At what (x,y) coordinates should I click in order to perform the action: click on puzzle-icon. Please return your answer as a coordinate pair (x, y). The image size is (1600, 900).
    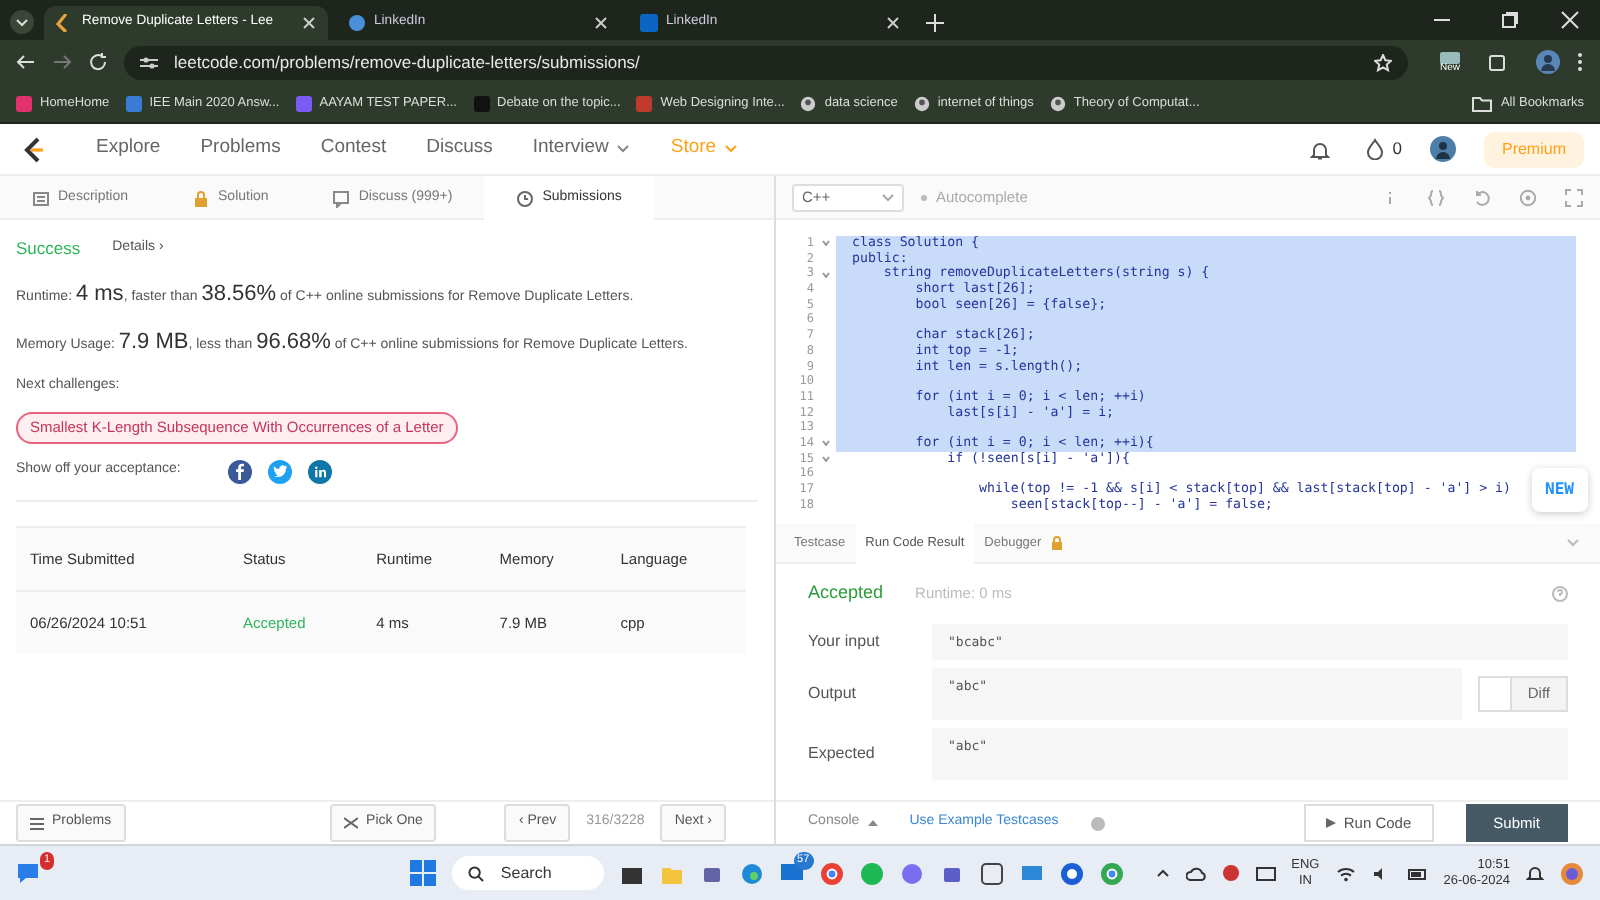
    Looking at the image, I should click on (1498, 62).